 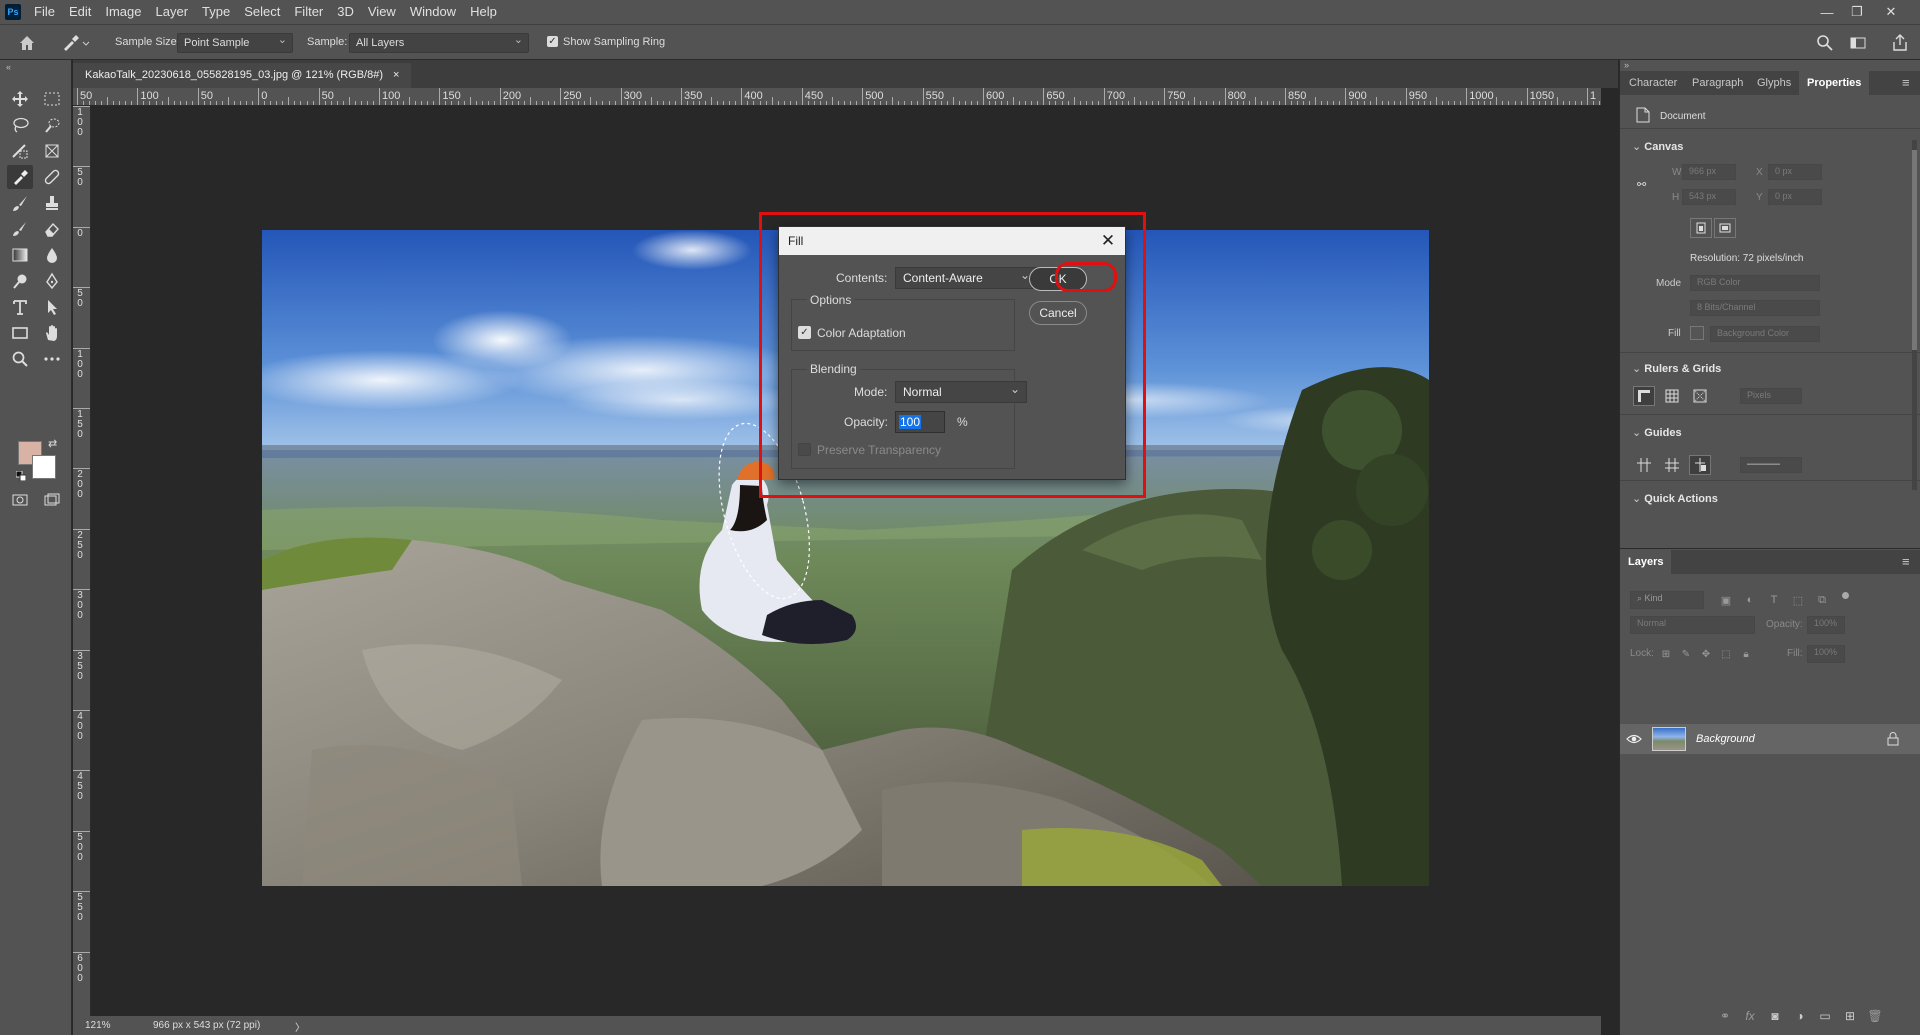 I want to click on adjustment-layer-icon: ◑, so click(x=1800, y=1016).